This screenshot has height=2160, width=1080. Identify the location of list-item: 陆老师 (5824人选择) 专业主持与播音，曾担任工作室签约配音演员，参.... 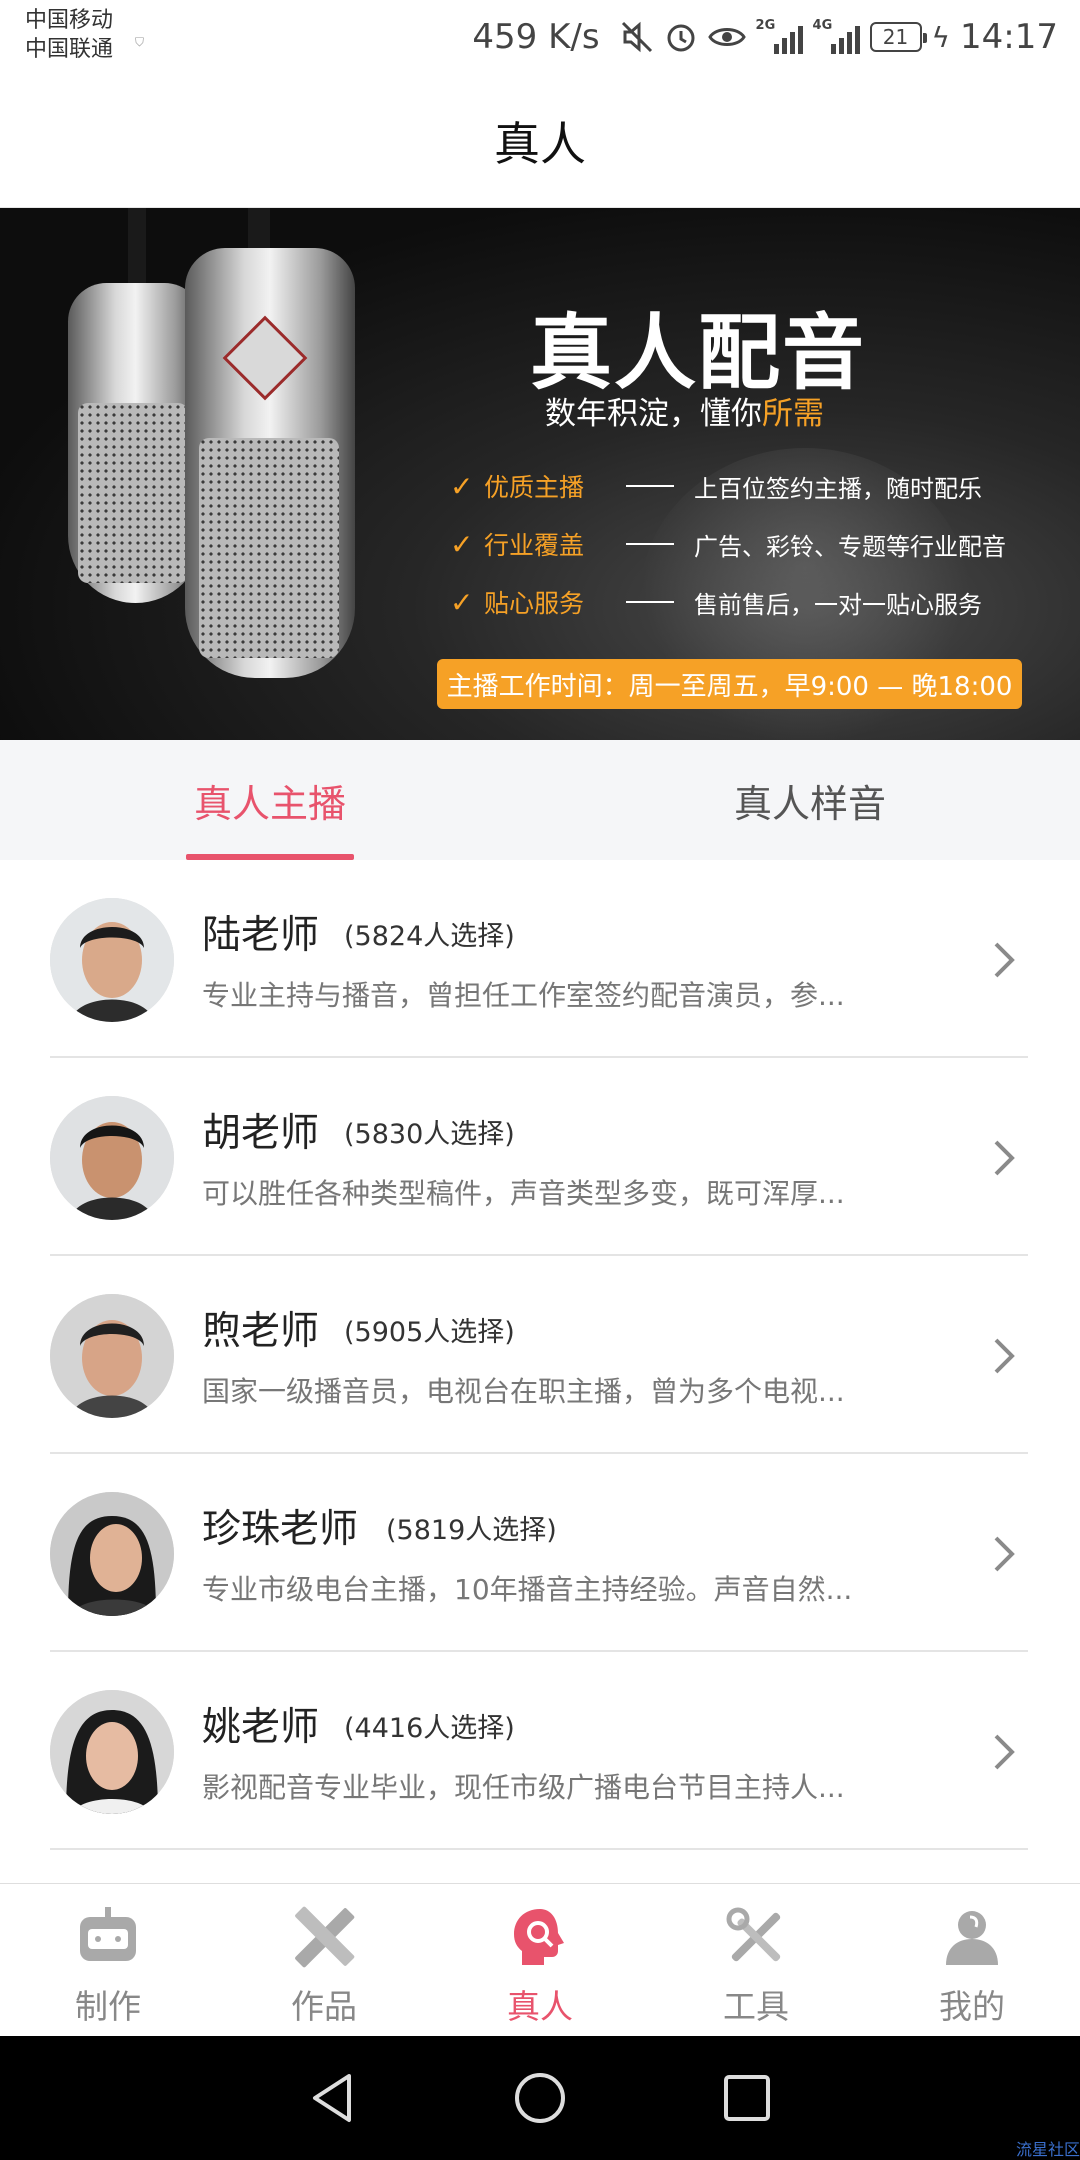
(540, 959).